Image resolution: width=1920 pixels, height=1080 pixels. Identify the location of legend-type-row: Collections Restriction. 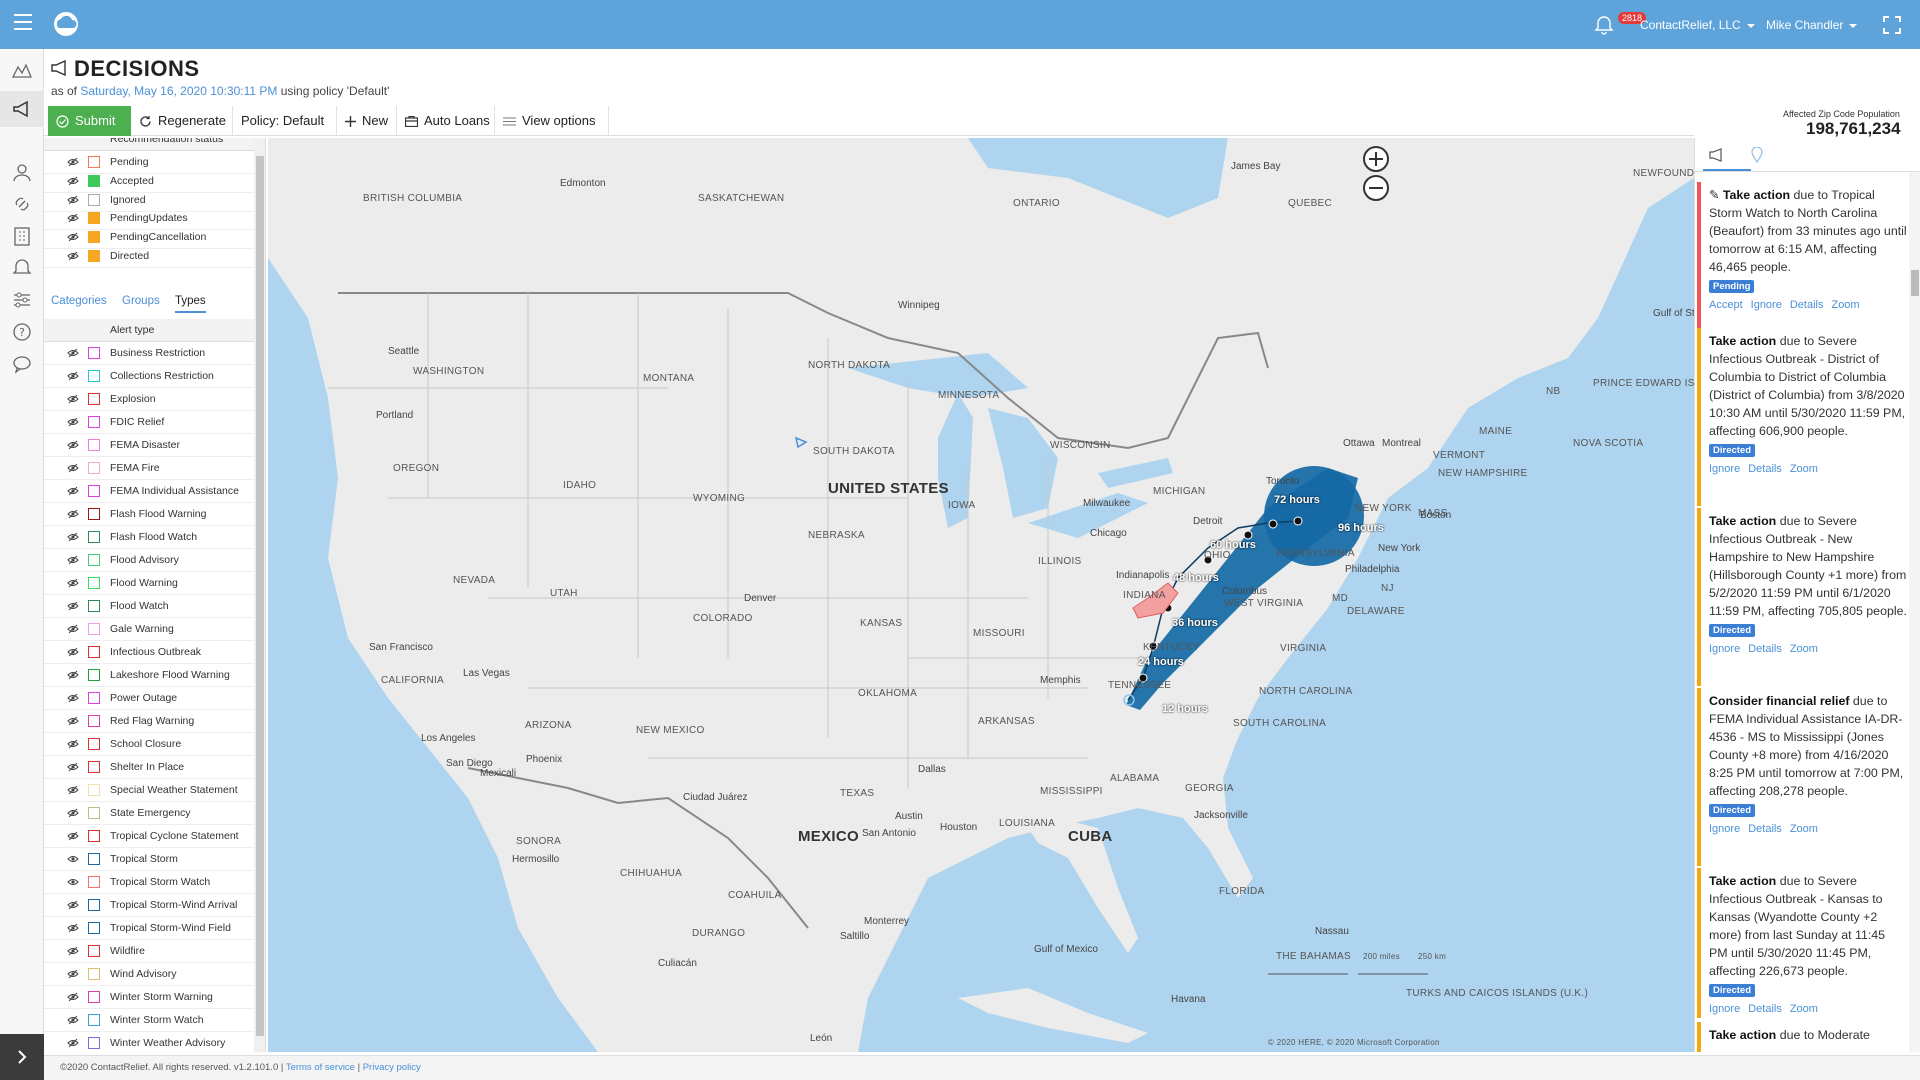
(149, 376).